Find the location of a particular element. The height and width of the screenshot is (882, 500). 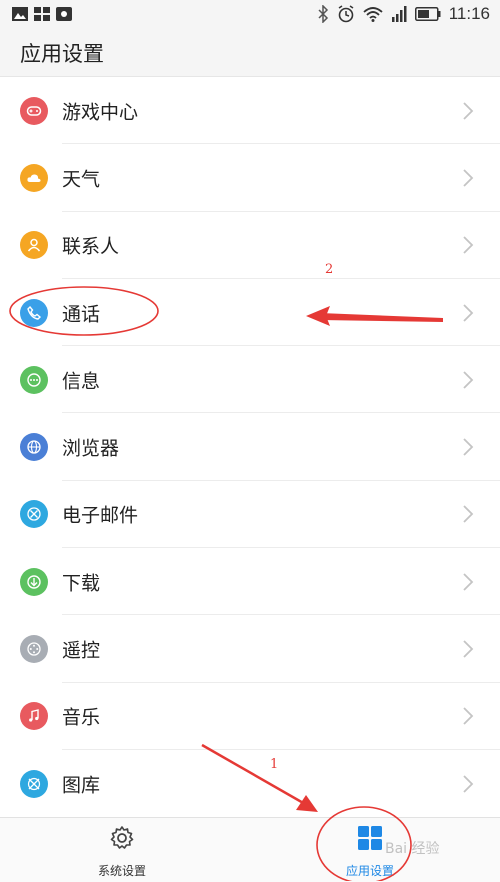

phone-icon is located at coordinates (34, 312).